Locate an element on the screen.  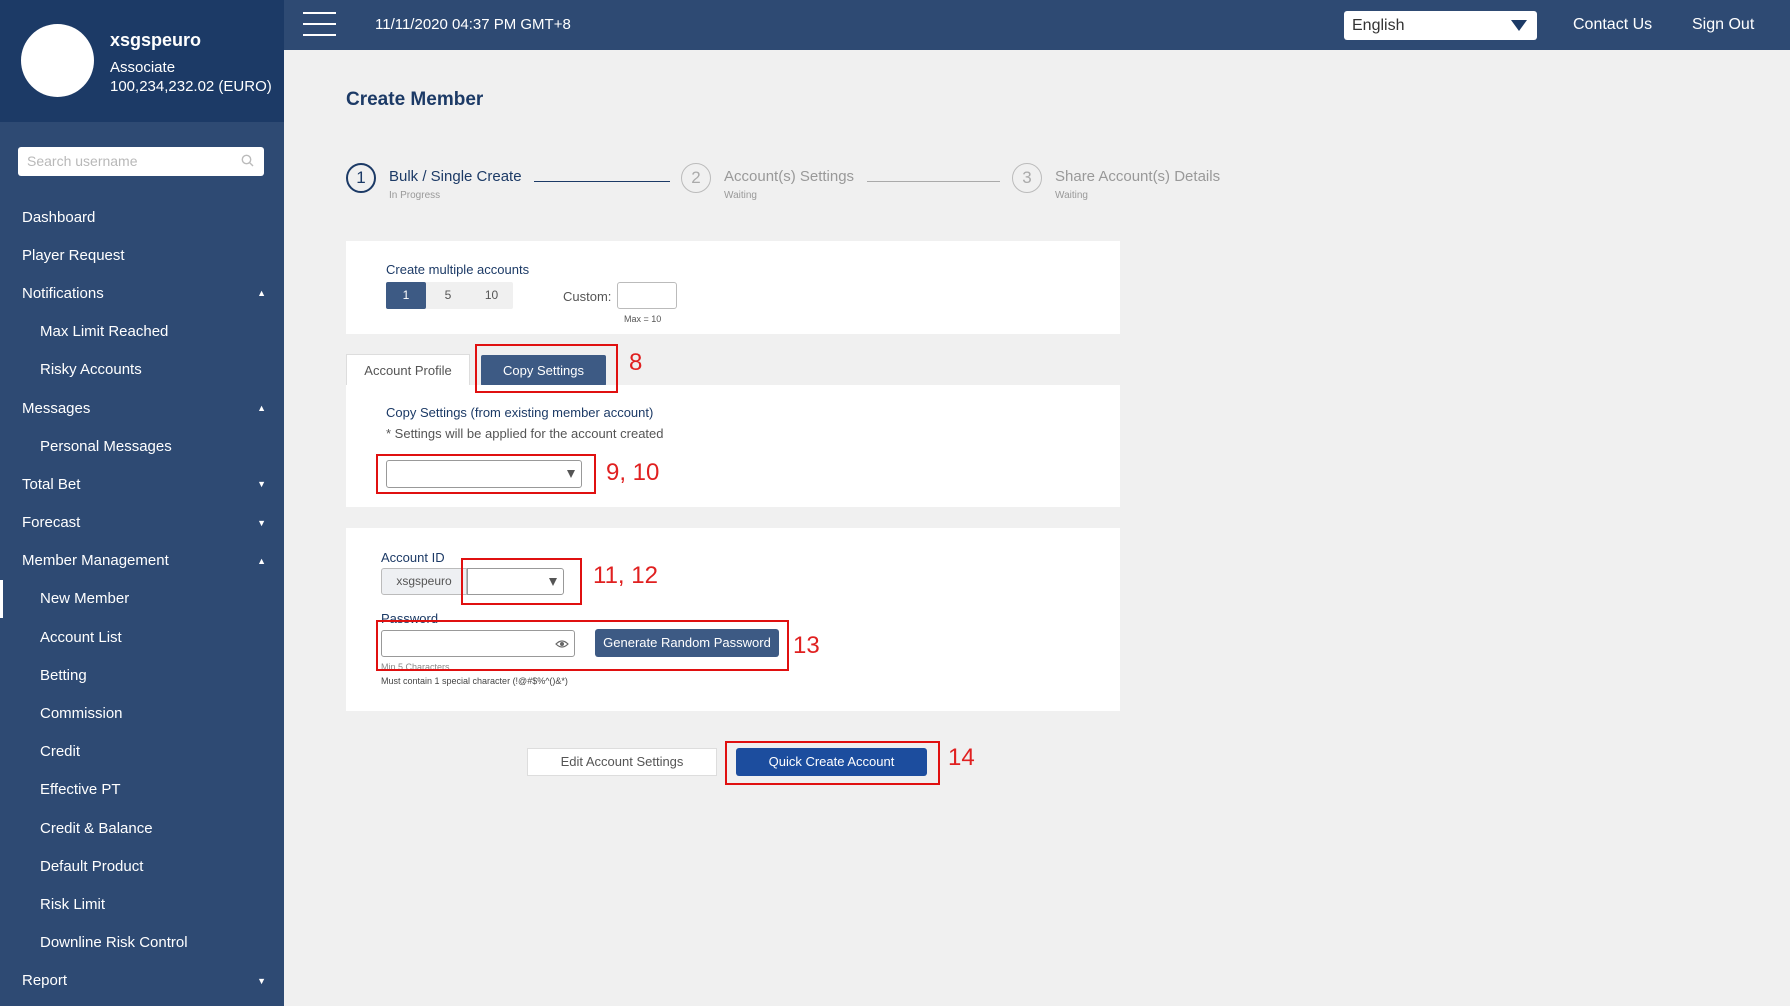
search-icon is located at coordinates (247, 160).